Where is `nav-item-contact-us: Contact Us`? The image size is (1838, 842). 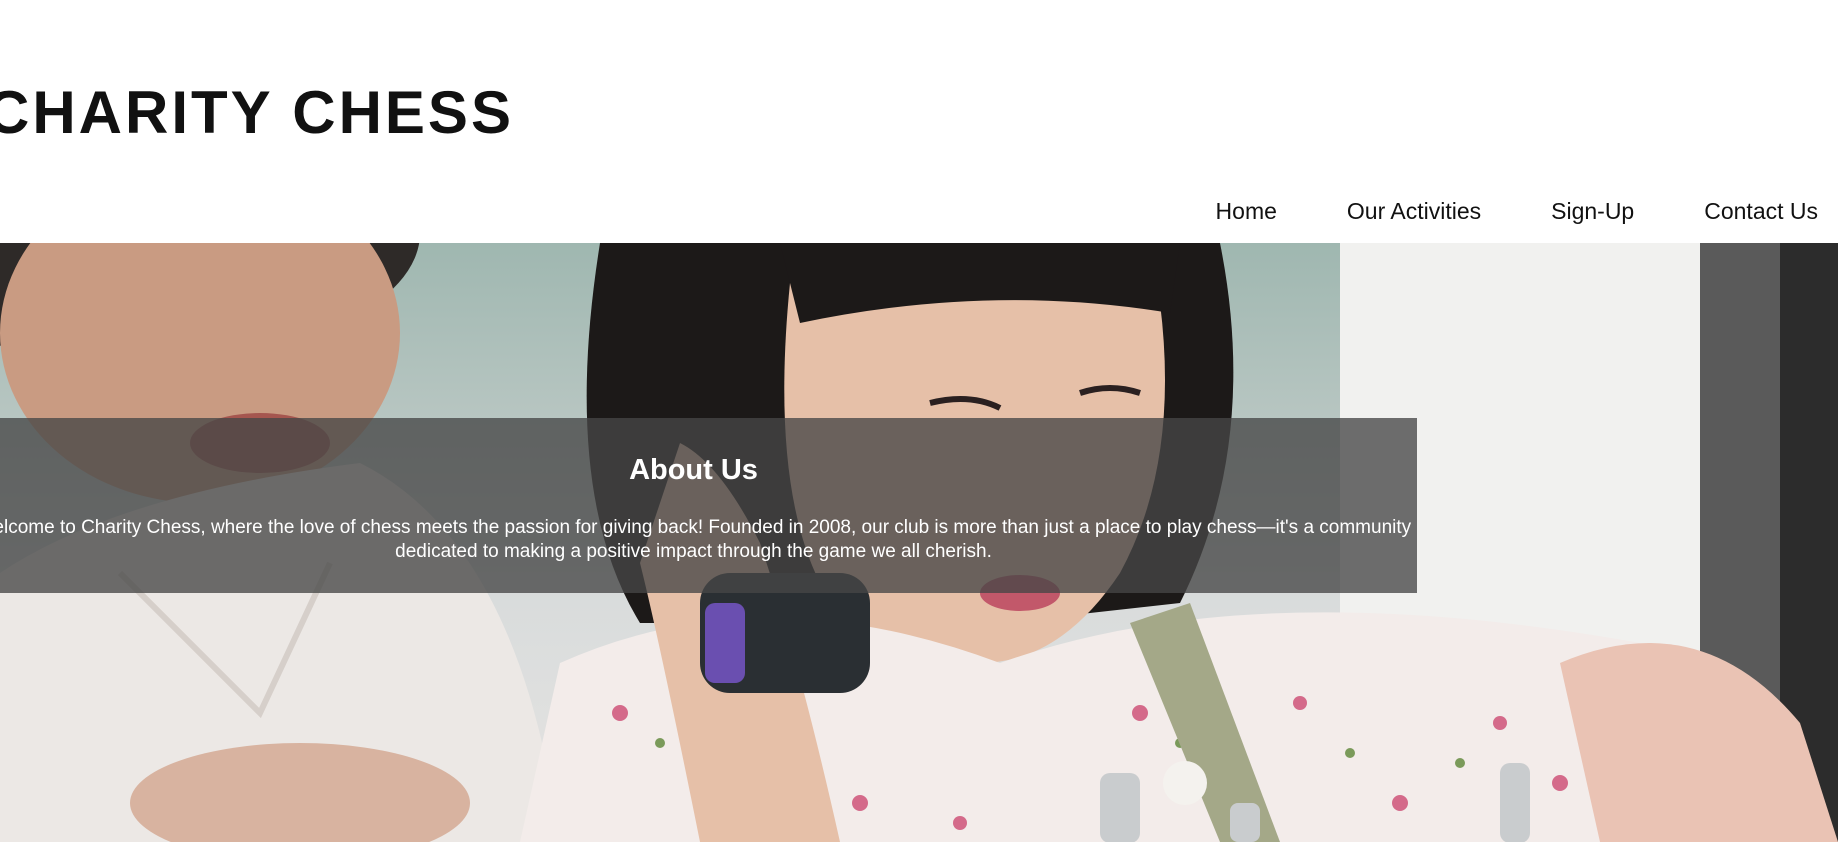
nav-item-contact-us: Contact Us is located at coordinates (1761, 211).